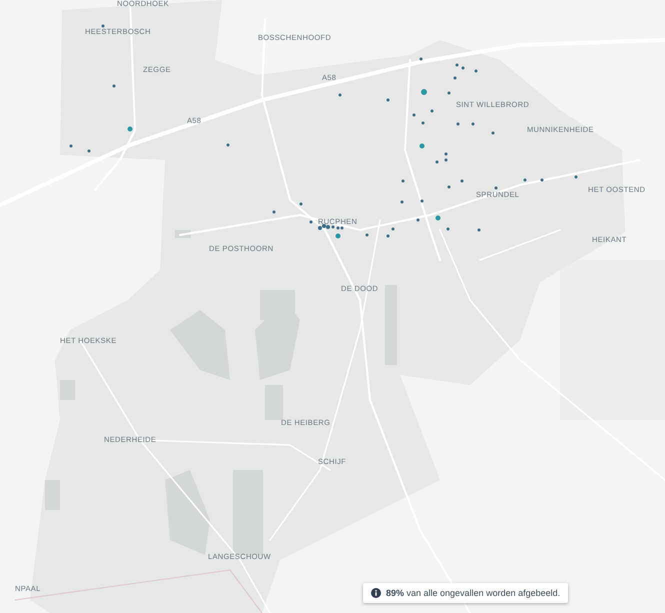 This screenshot has height=613, width=665. I want to click on info-icon, so click(376, 593).